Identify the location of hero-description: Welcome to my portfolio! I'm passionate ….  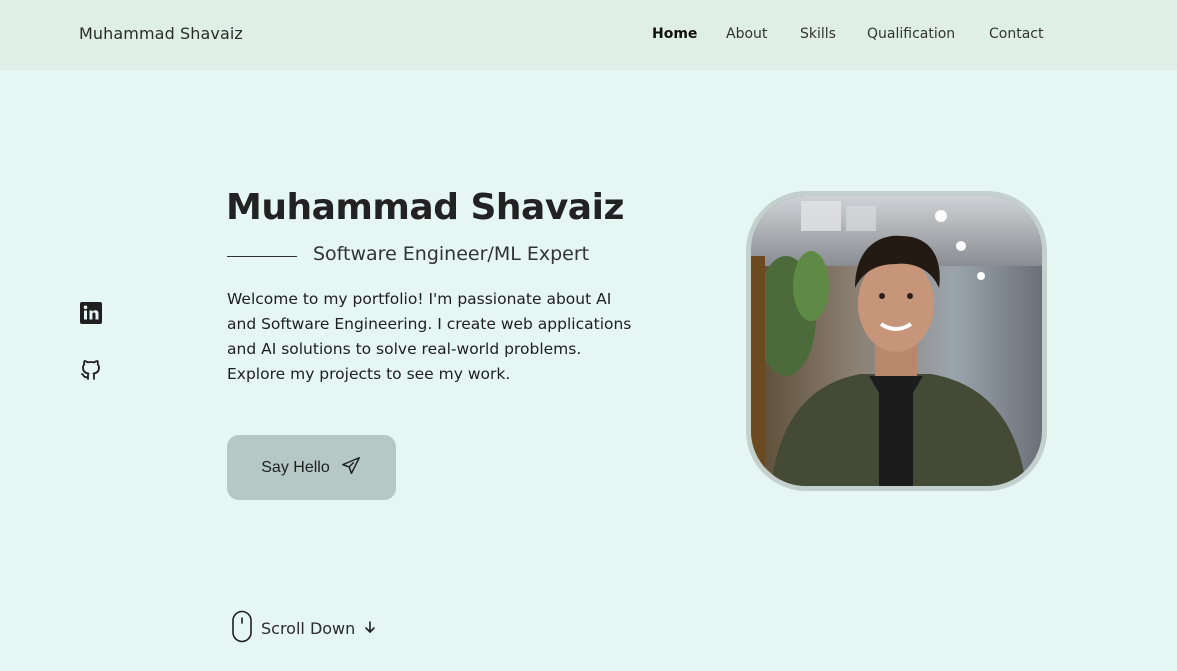
(429, 336).